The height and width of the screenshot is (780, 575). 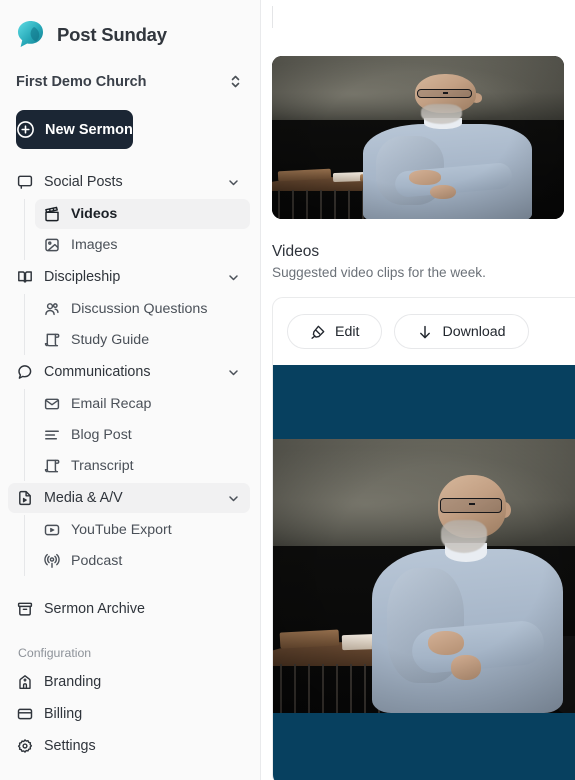 What do you see at coordinates (347, 331) in the screenshot?
I see `edit-label: Edit` at bounding box center [347, 331].